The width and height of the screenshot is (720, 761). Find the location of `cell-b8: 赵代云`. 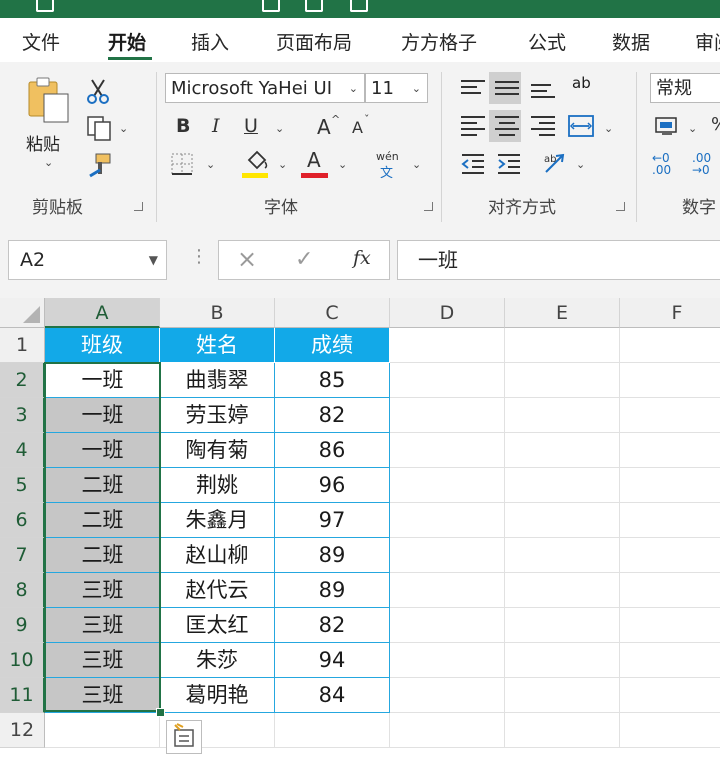

cell-b8: 赵代云 is located at coordinates (217, 590).